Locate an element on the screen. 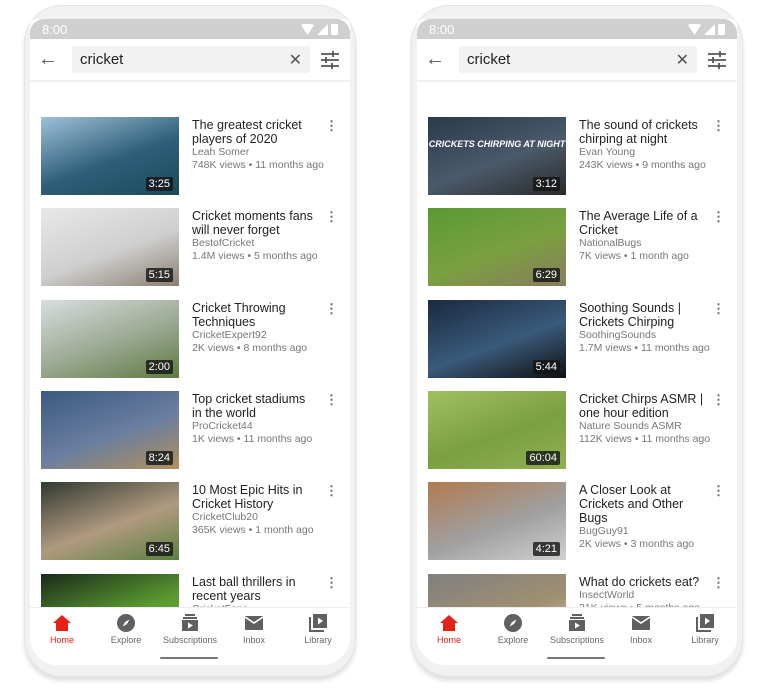  search-box: ✕ is located at coordinates (191, 59).